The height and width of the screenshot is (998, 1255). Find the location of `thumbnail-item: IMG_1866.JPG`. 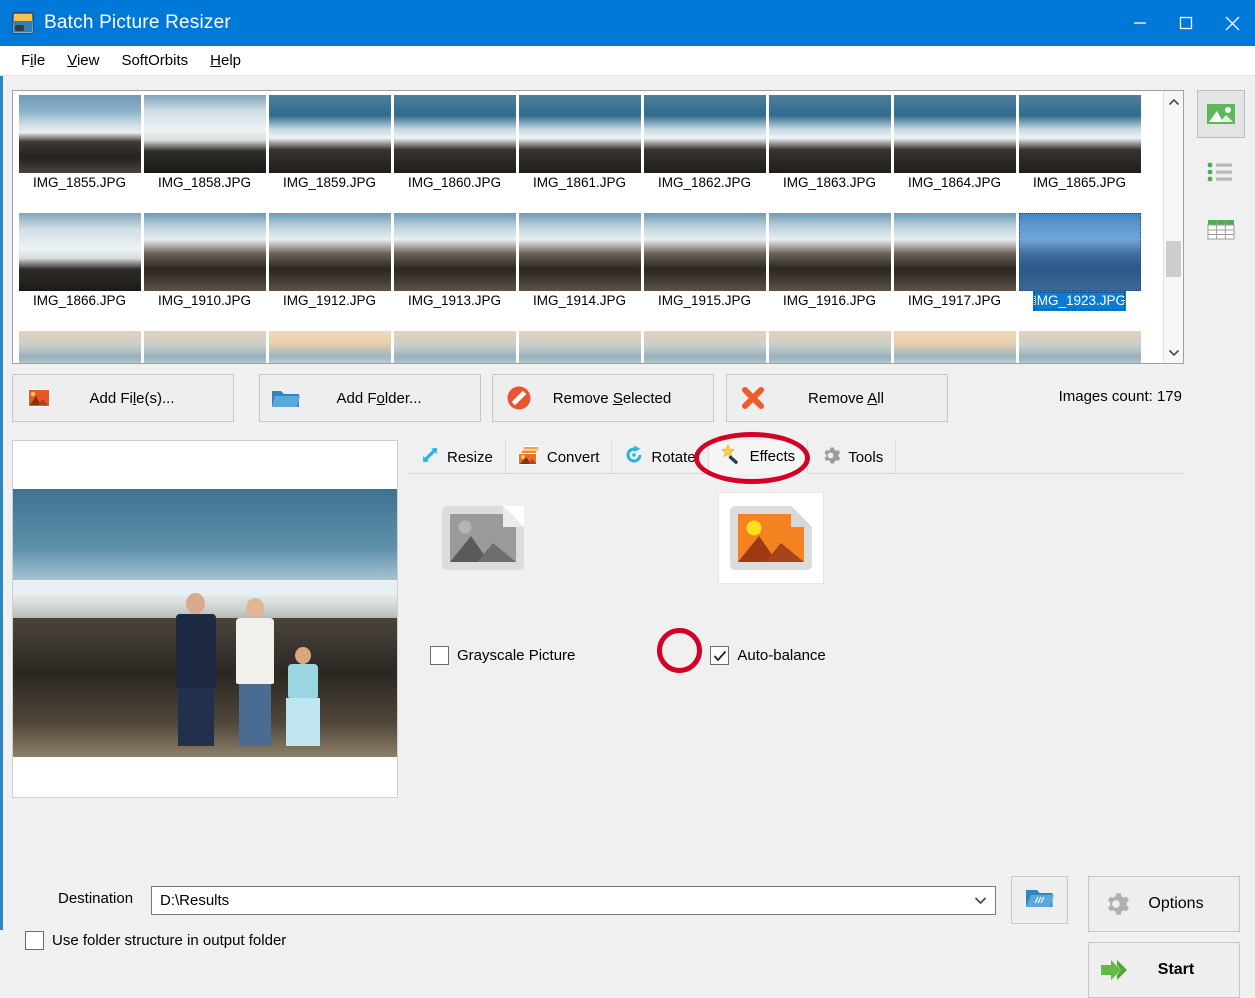

thumbnail-item: IMG_1866.JPG is located at coordinates (79, 272).